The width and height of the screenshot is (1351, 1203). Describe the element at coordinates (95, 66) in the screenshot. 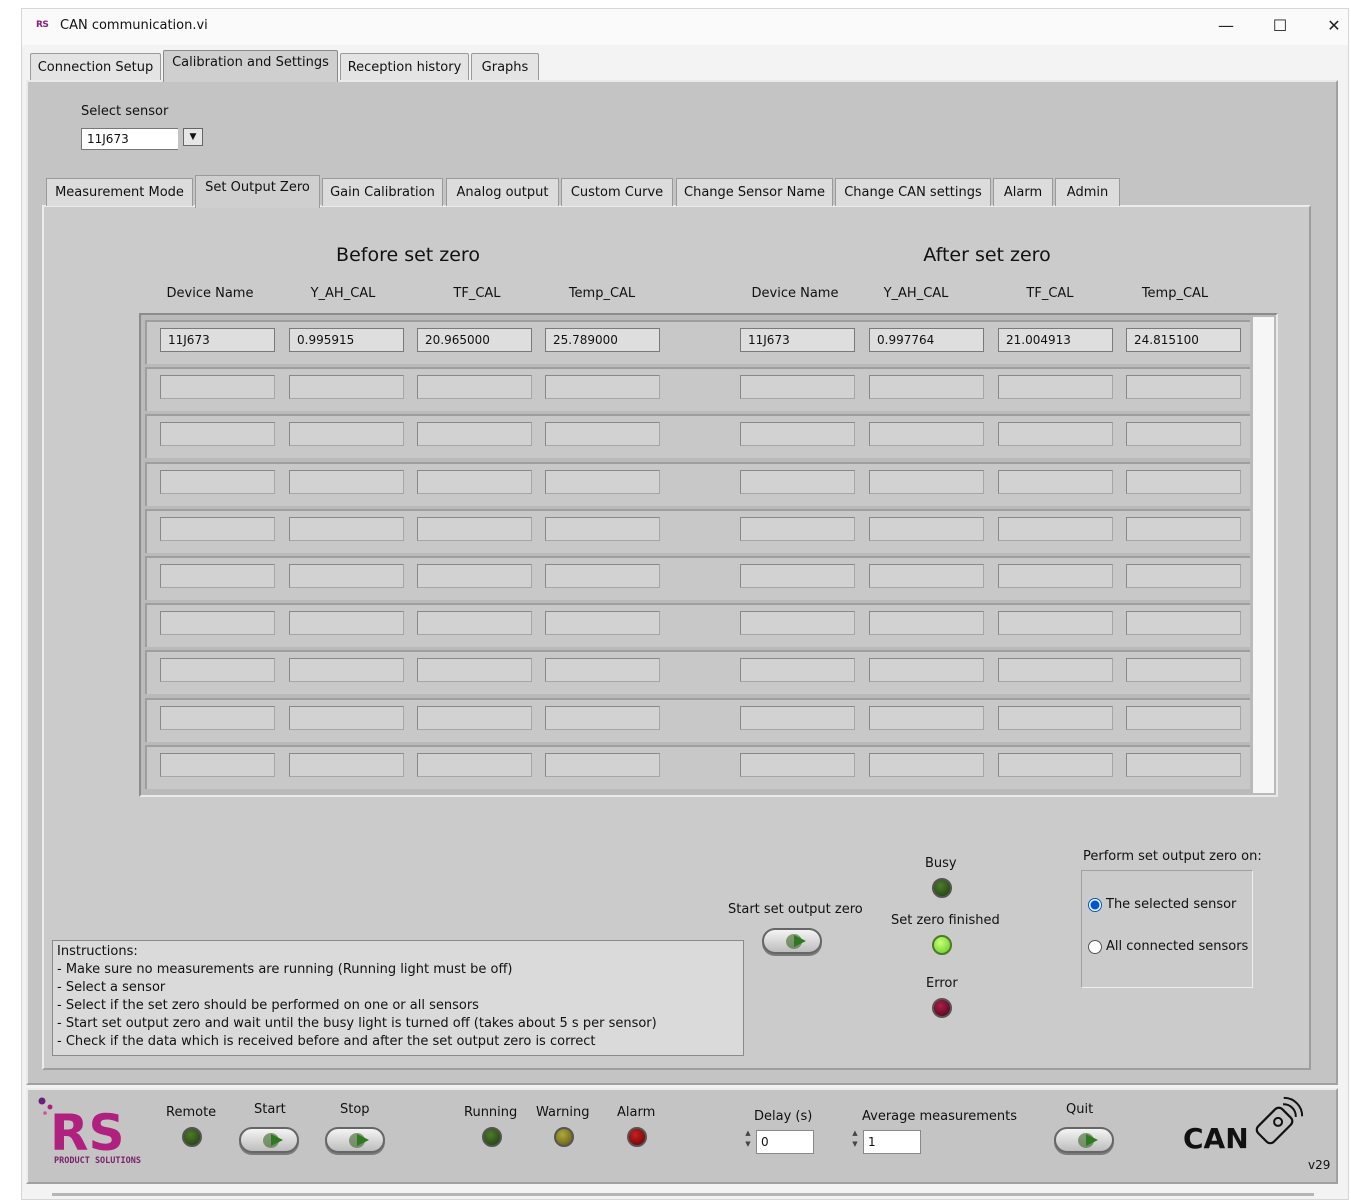

I see `tab-connection-setup: Connection Setup` at that location.